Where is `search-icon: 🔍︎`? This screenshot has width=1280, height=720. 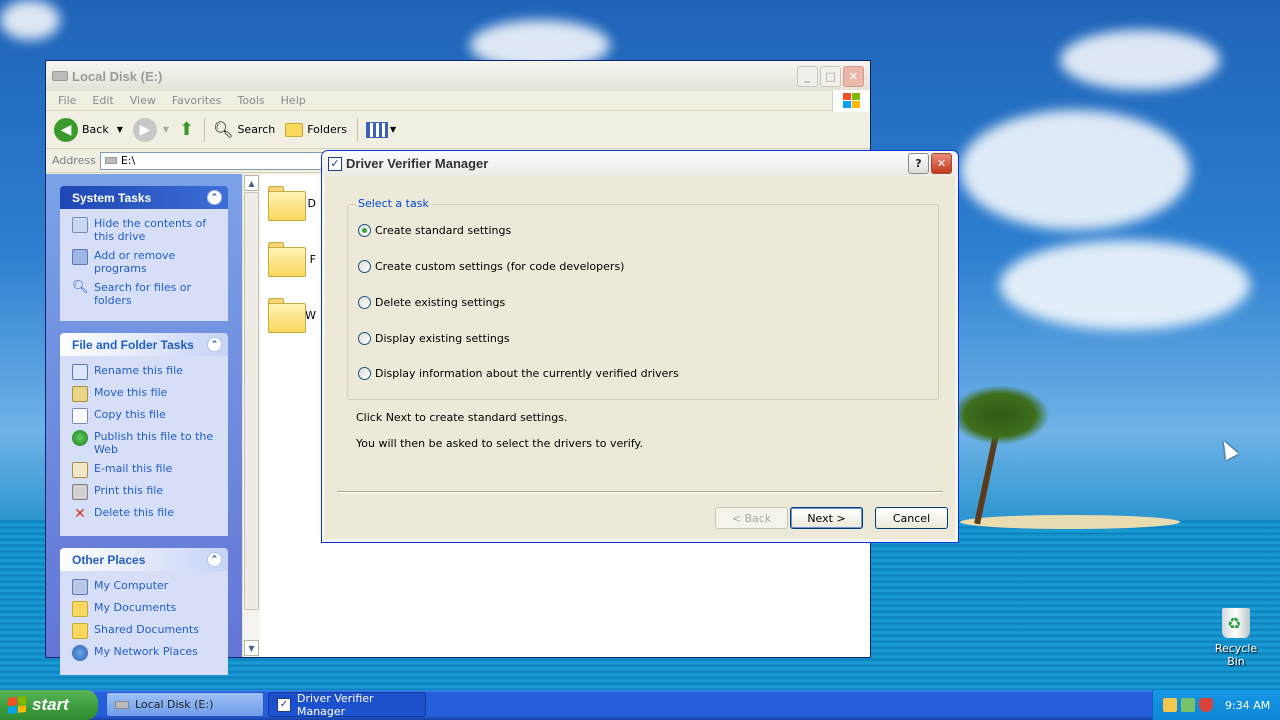
search-icon: 🔍︎ is located at coordinates (80, 287).